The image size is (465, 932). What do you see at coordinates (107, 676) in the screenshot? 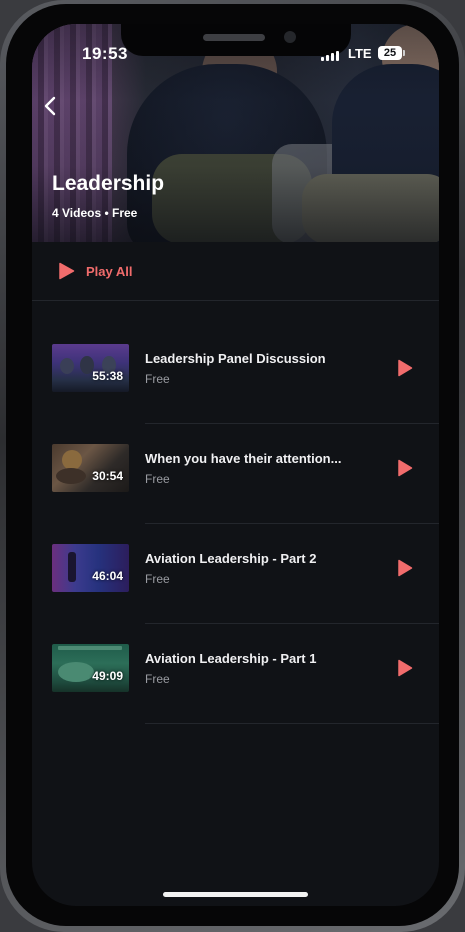
I see `video-duration: 49:09` at bounding box center [107, 676].